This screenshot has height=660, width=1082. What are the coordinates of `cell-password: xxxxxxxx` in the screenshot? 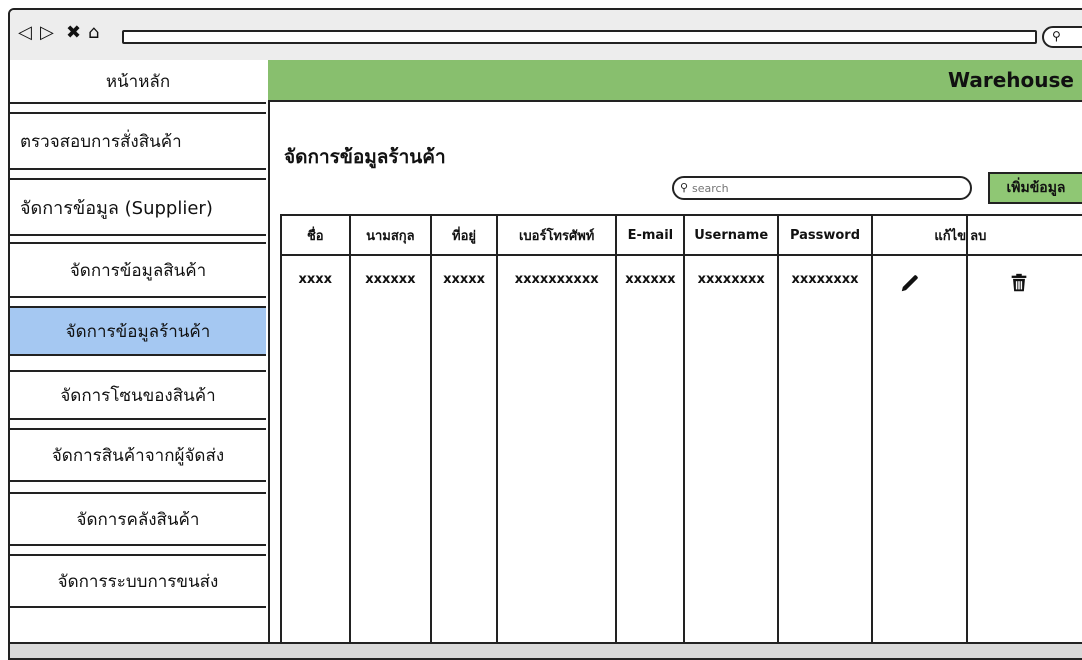 It's located at (825, 450).